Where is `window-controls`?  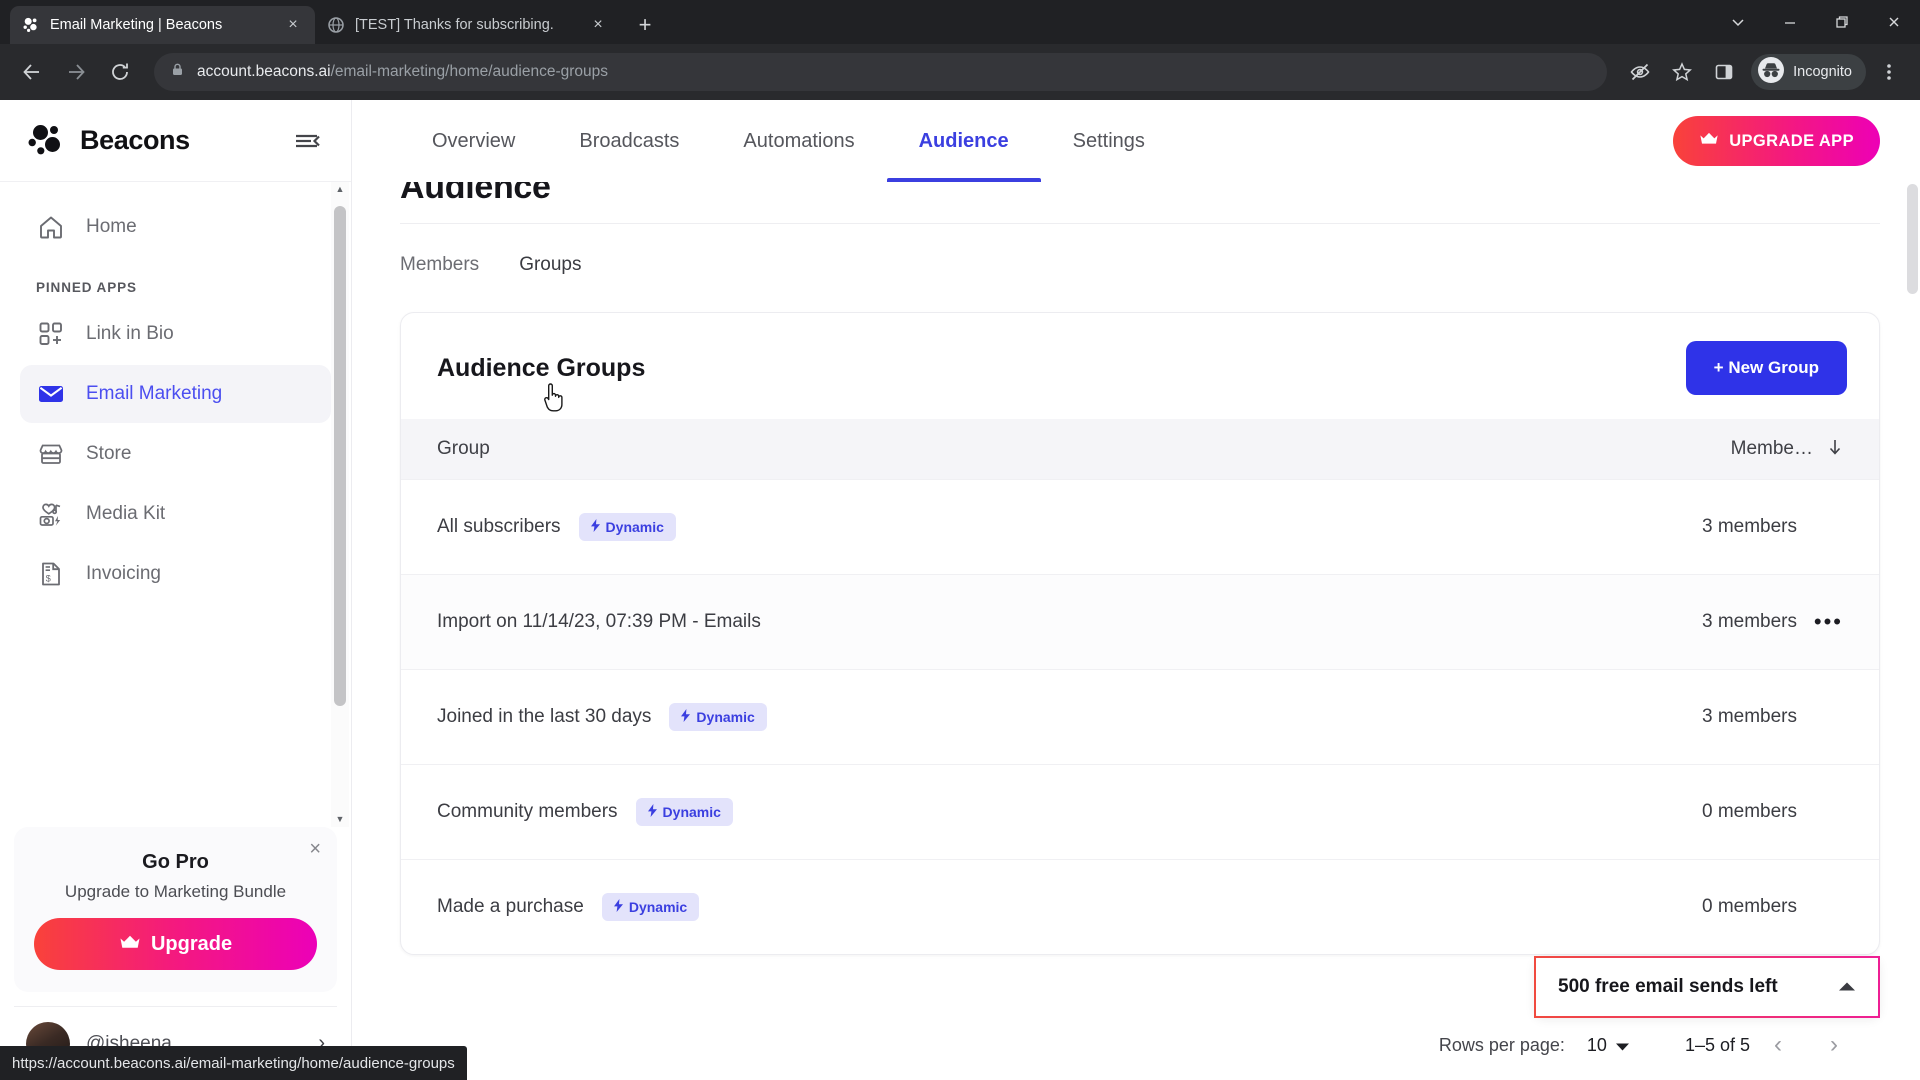
window-controls is located at coordinates (1816, 22).